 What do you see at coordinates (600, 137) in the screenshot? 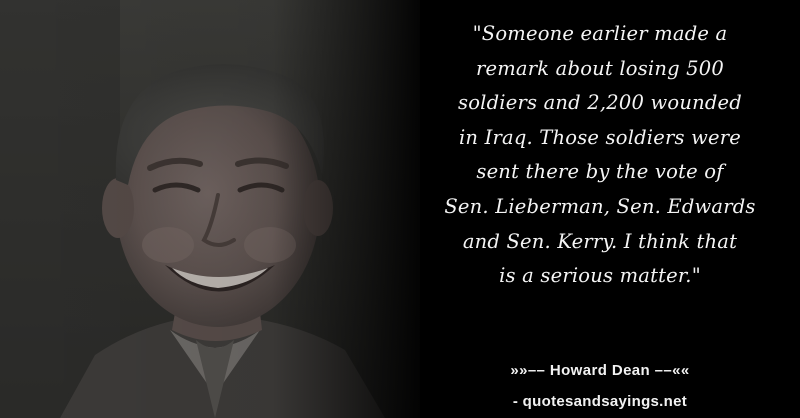
I see `quote-line: in Iraq. Those soldiers were` at bounding box center [600, 137].